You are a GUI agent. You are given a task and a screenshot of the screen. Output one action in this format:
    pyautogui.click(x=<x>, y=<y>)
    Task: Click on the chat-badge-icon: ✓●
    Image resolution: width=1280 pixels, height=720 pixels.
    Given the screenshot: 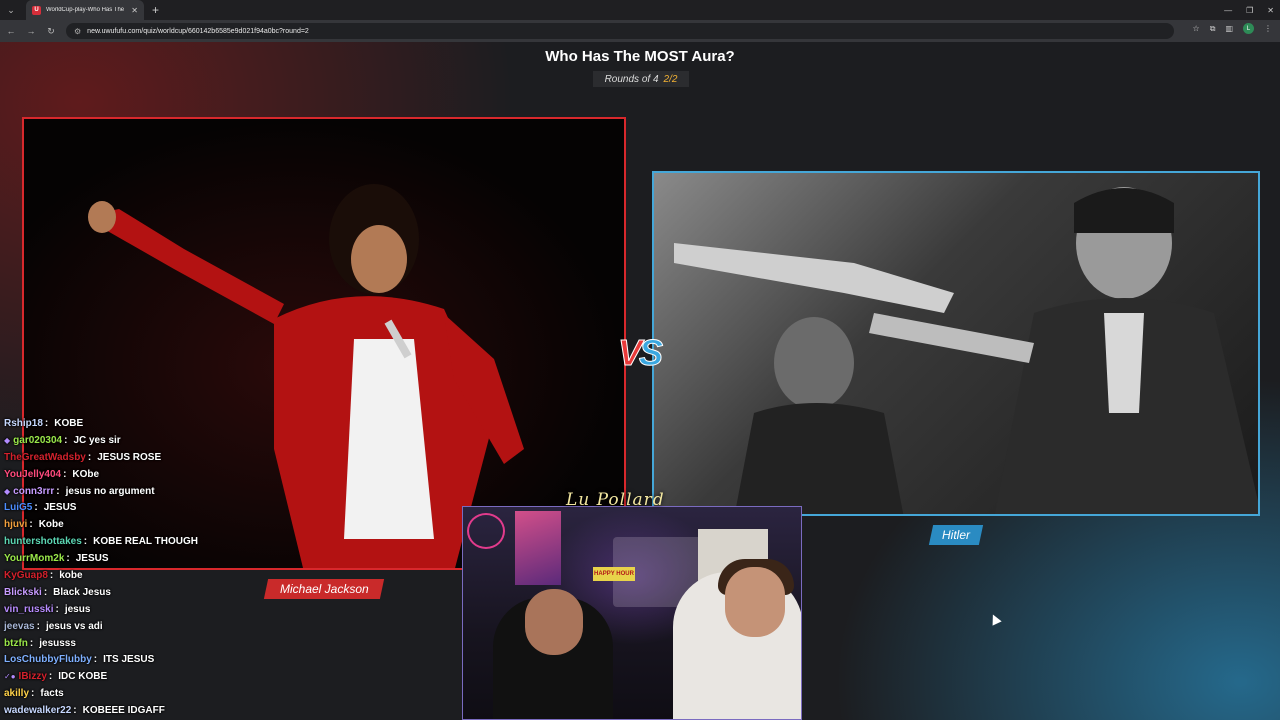 What is the action you would take?
    pyautogui.click(x=10, y=677)
    